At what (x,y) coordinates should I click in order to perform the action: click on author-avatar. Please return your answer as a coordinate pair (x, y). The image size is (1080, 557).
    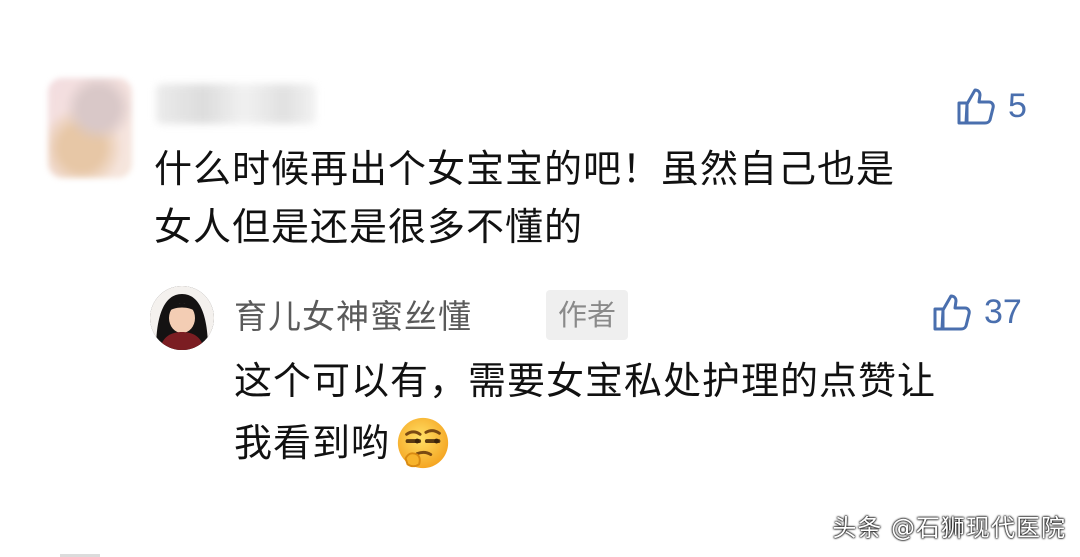
    Looking at the image, I should click on (182, 318).